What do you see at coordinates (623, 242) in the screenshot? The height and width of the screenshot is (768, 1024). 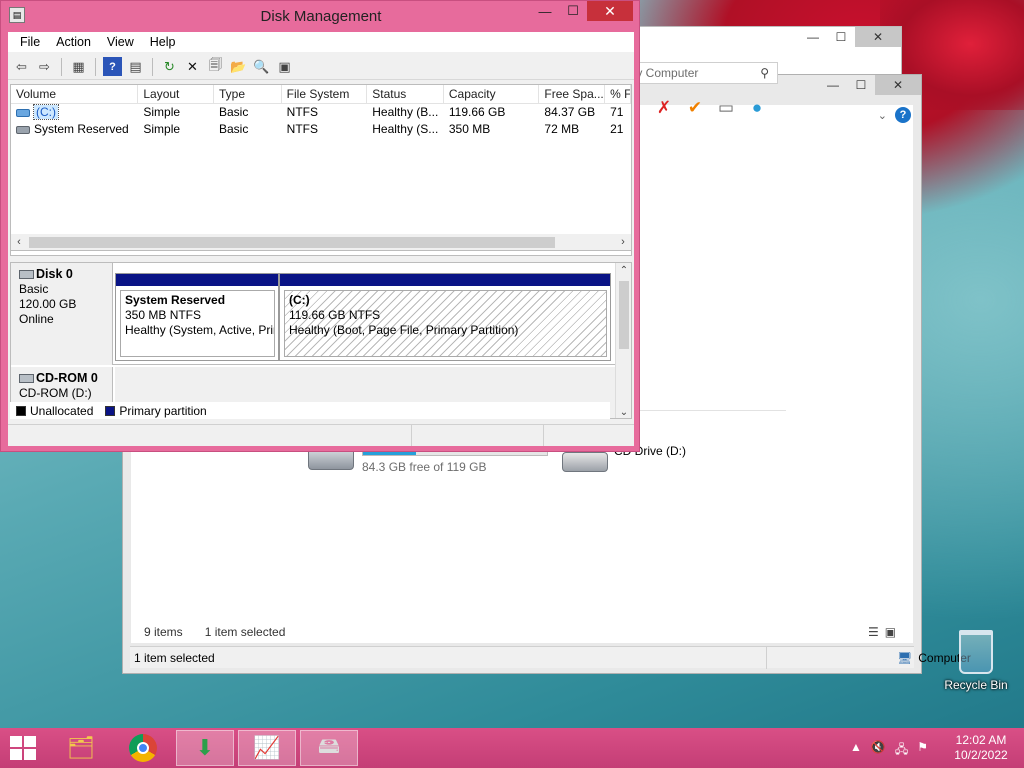 I see `scroll-right-icon: ›` at bounding box center [623, 242].